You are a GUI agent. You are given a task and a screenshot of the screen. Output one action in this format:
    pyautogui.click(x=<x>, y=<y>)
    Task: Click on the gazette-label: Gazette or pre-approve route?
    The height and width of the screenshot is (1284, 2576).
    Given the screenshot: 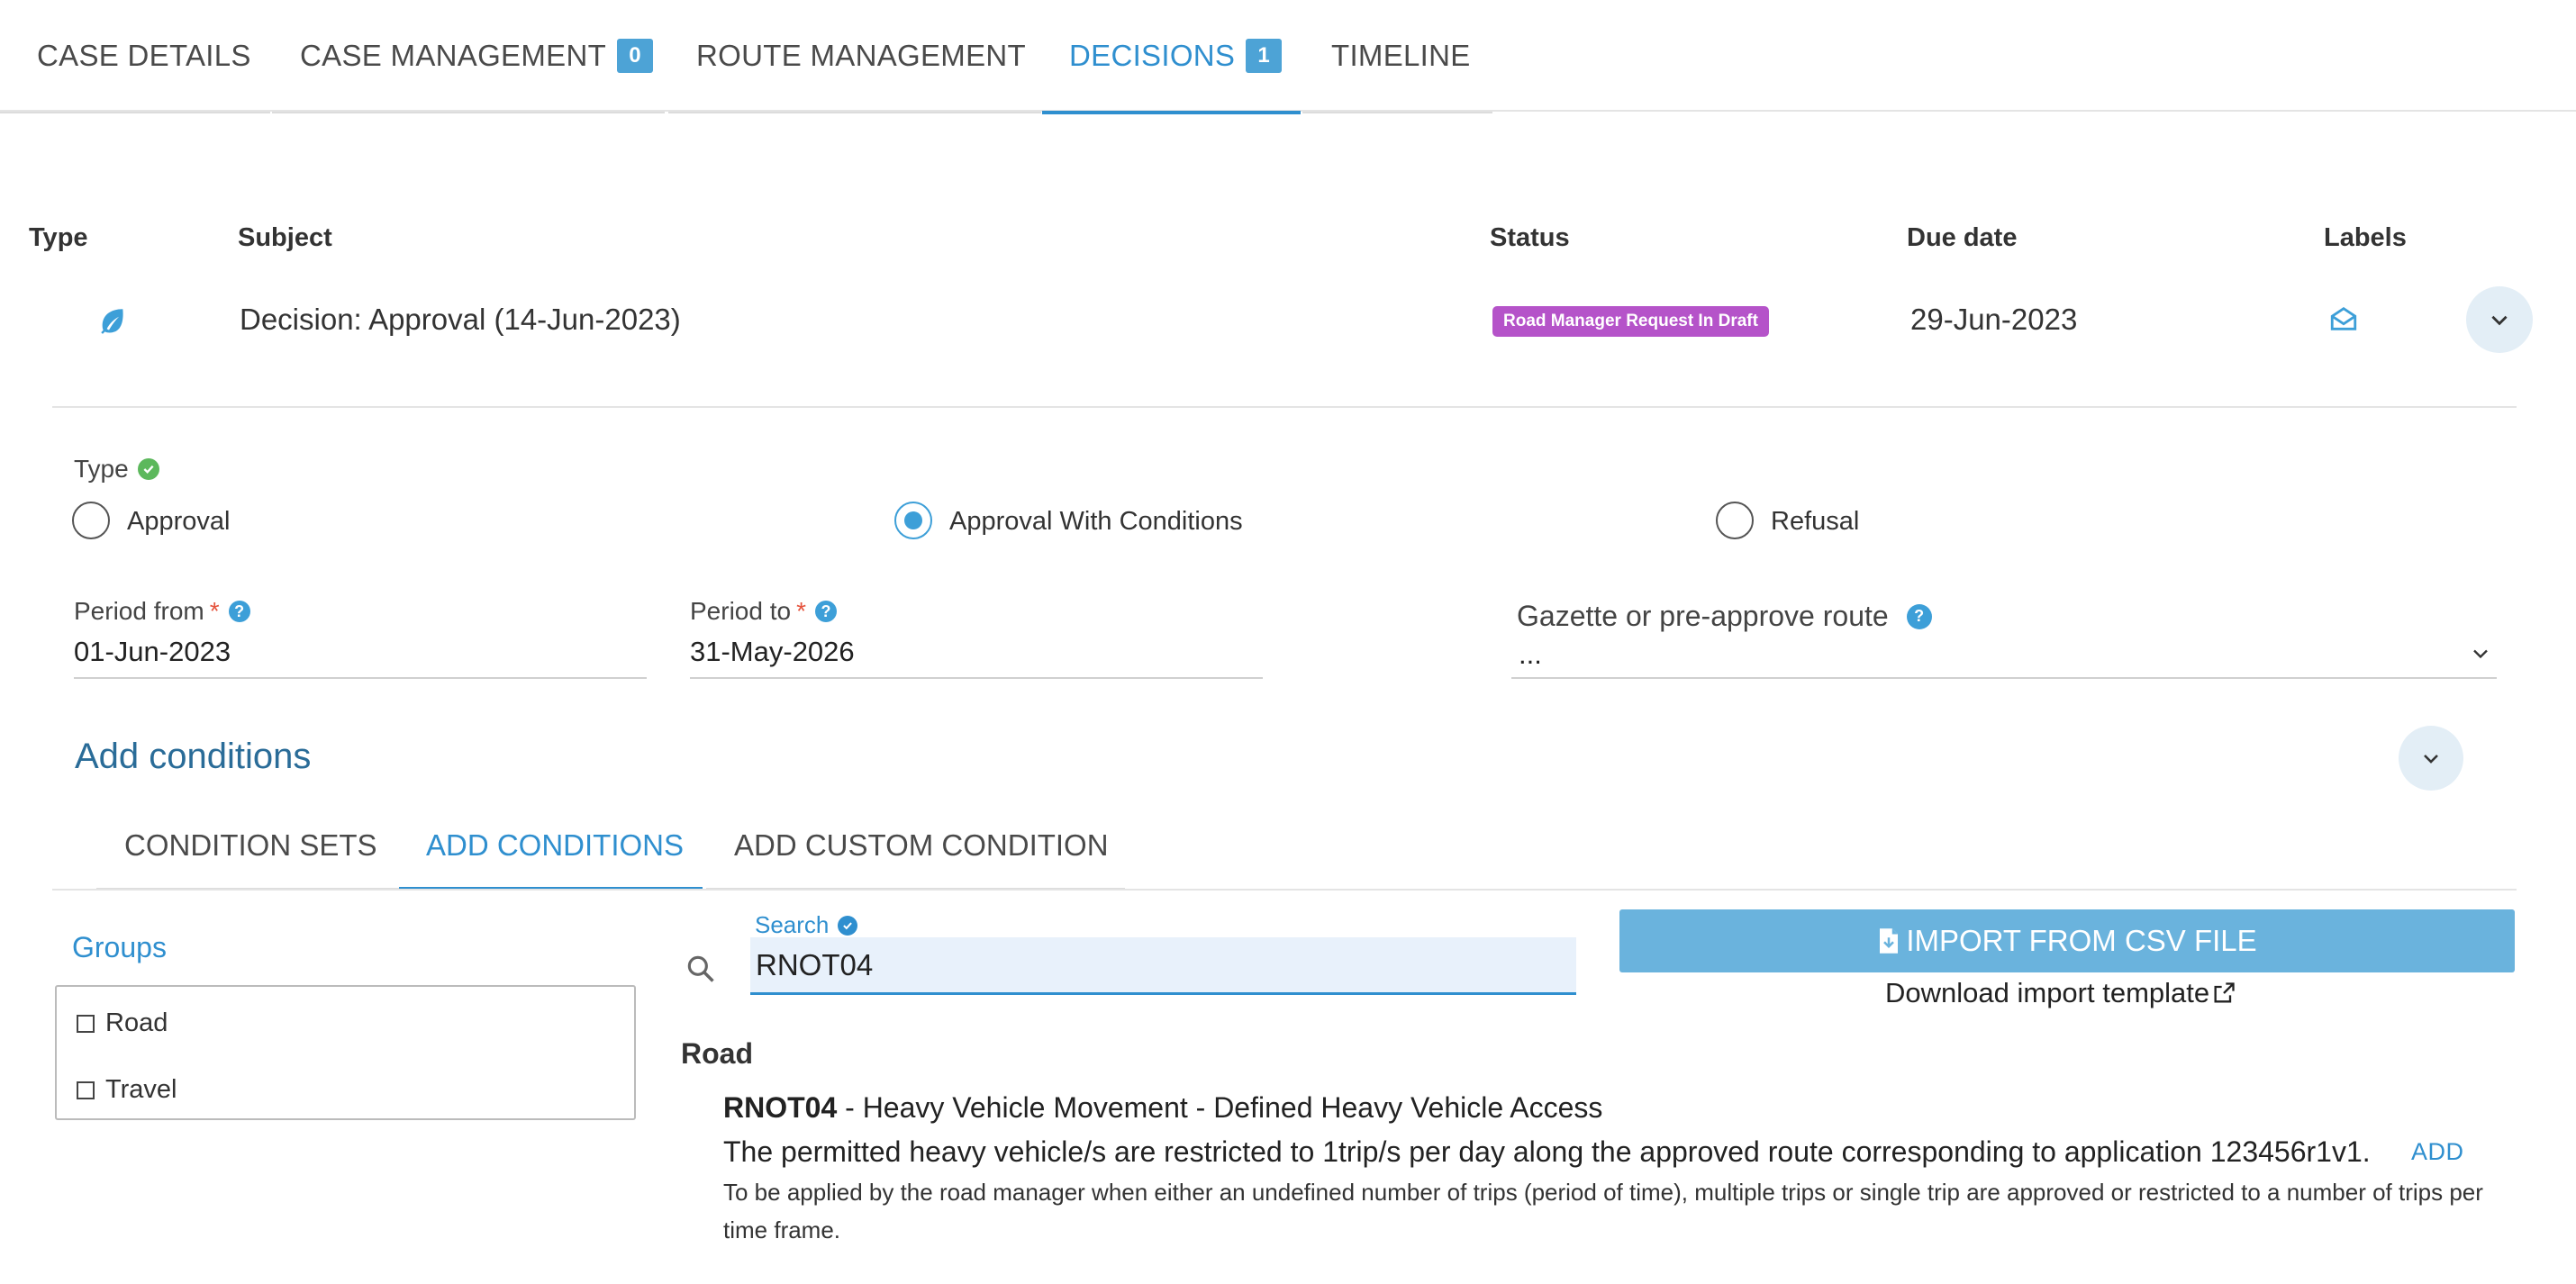 What is the action you would take?
    pyautogui.click(x=1724, y=616)
    